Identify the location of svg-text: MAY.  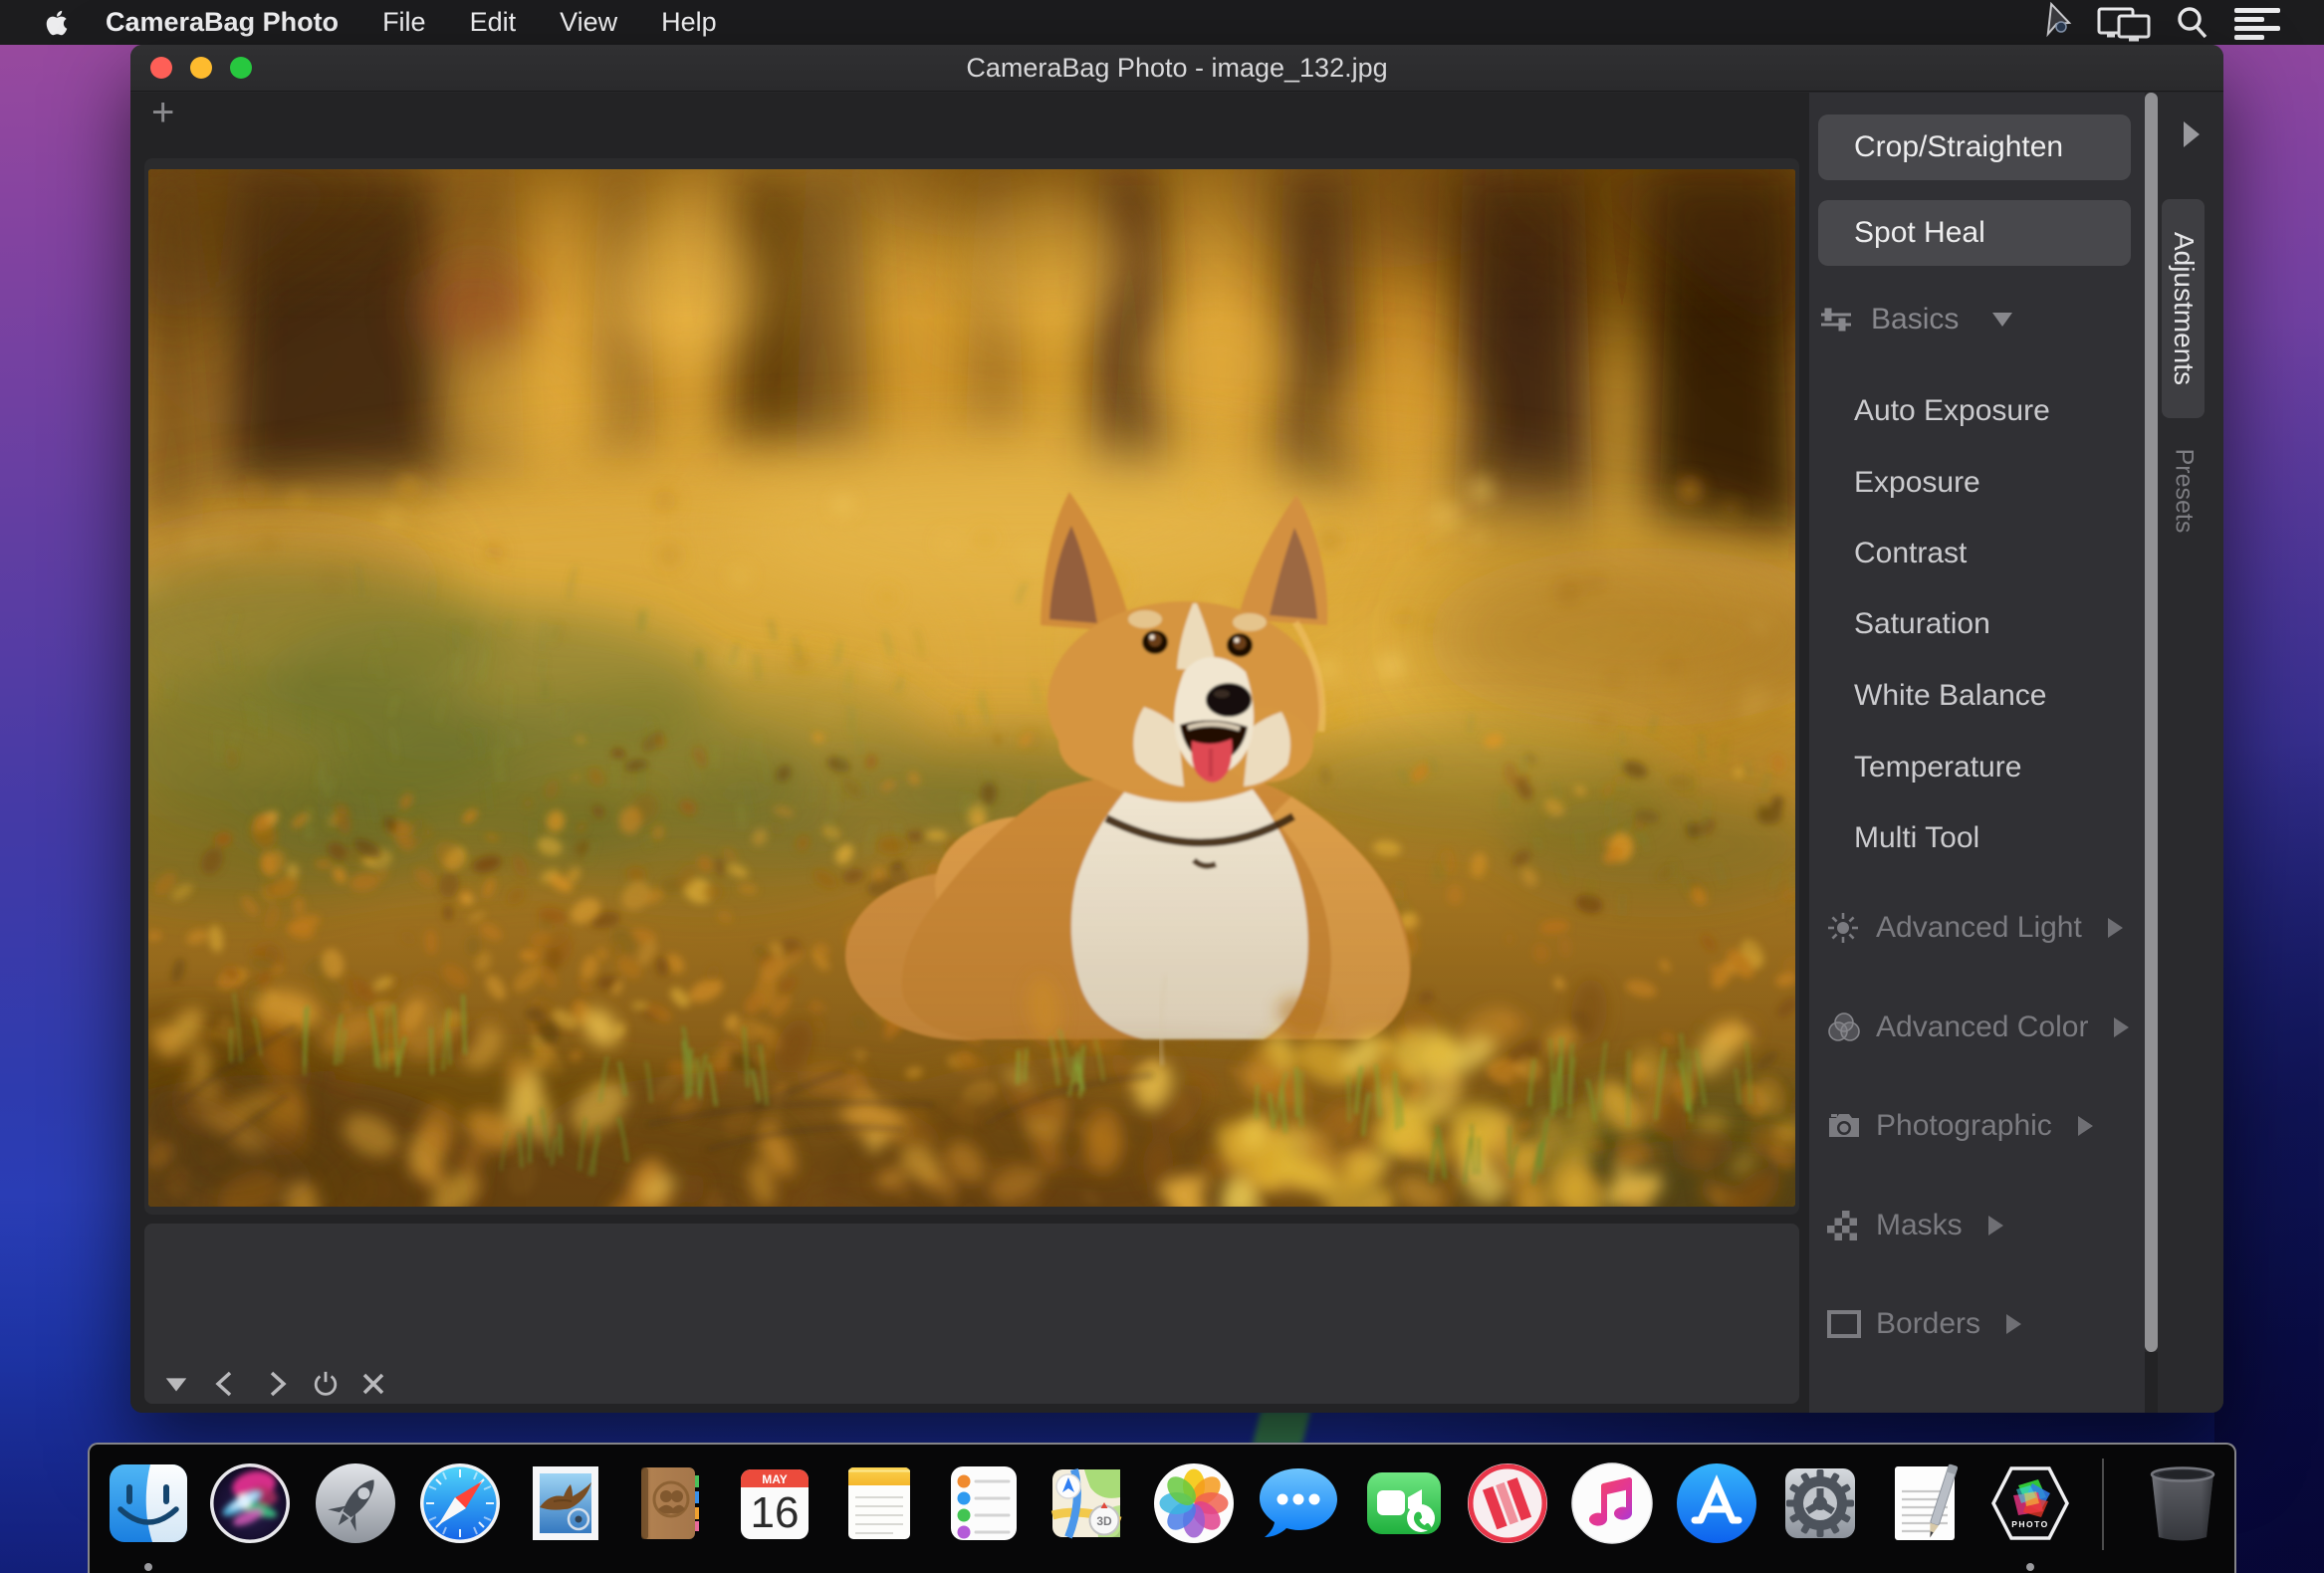
(775, 1479).